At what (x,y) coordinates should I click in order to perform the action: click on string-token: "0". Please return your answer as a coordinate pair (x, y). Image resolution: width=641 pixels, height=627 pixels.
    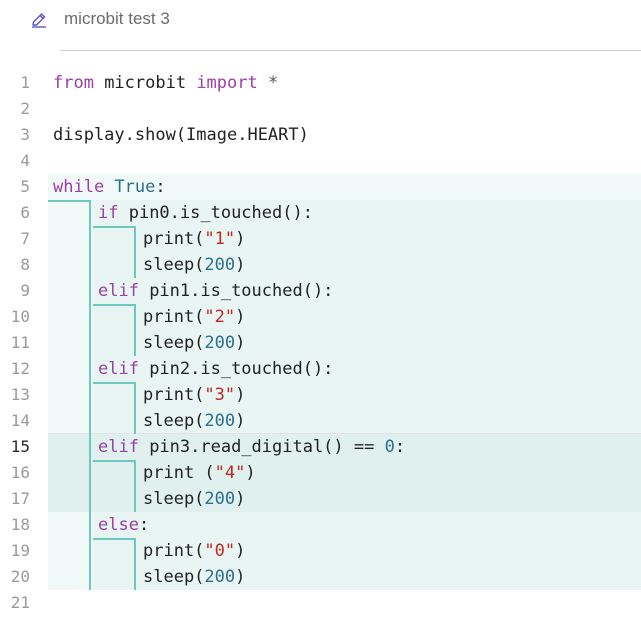
    Looking at the image, I should click on (220, 551).